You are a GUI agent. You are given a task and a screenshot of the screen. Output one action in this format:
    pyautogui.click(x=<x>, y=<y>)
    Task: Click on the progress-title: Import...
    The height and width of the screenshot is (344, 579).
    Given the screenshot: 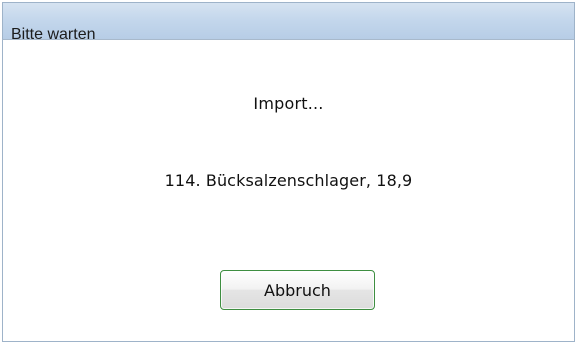 What is the action you would take?
    pyautogui.click(x=288, y=103)
    